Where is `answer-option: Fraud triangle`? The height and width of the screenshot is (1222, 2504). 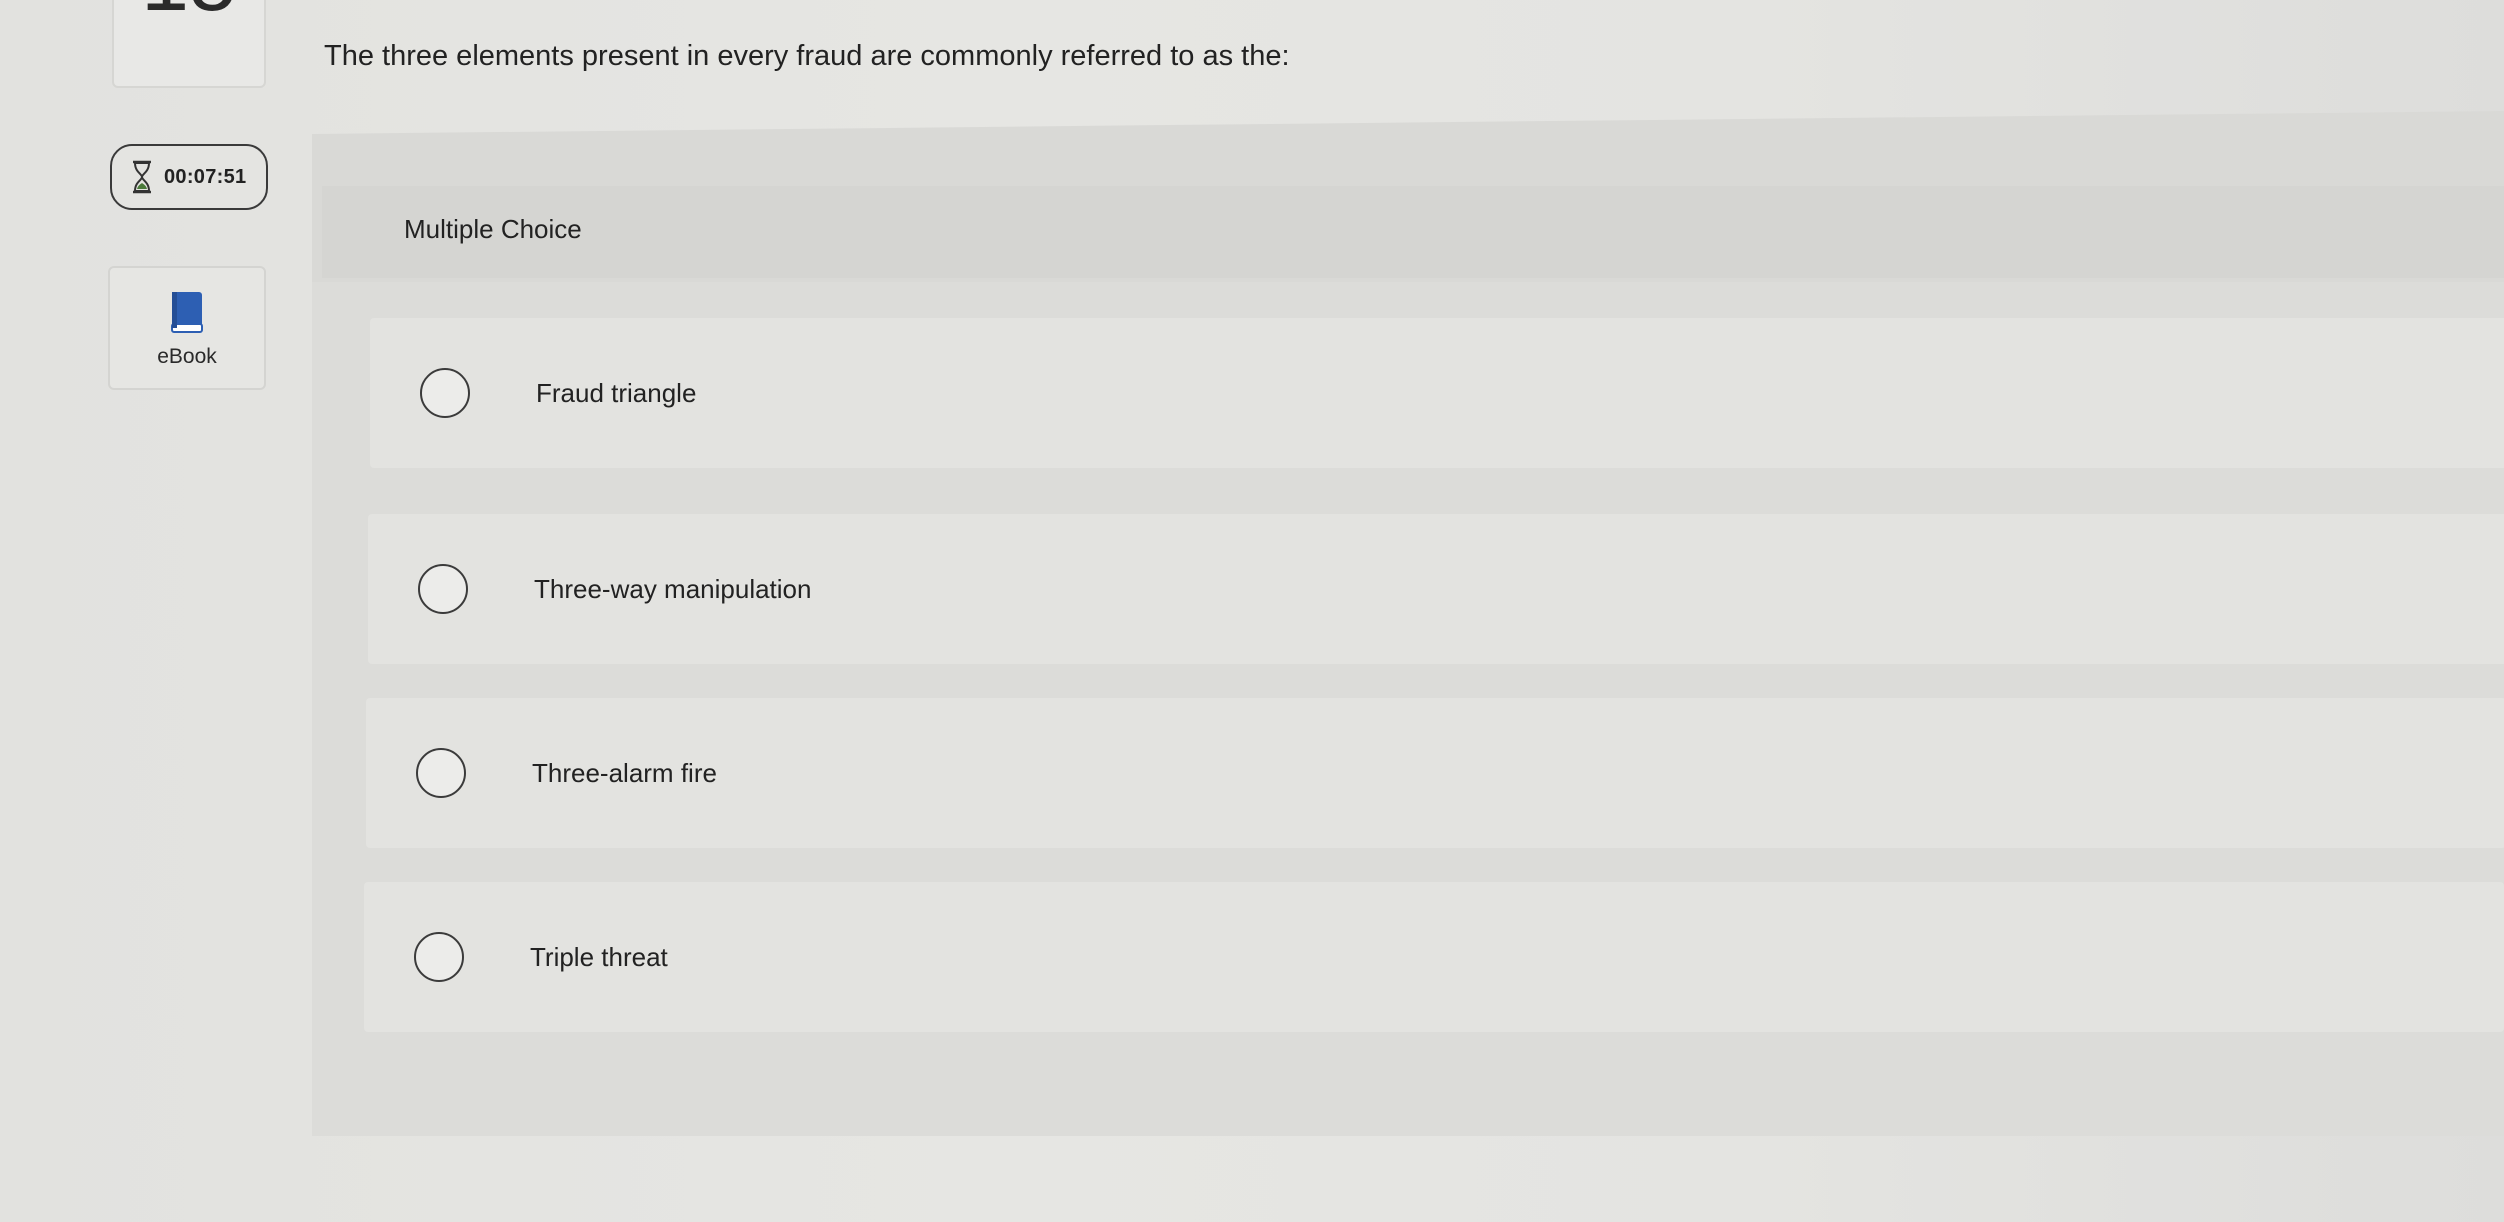 answer-option: Fraud triangle is located at coordinates (1437, 393).